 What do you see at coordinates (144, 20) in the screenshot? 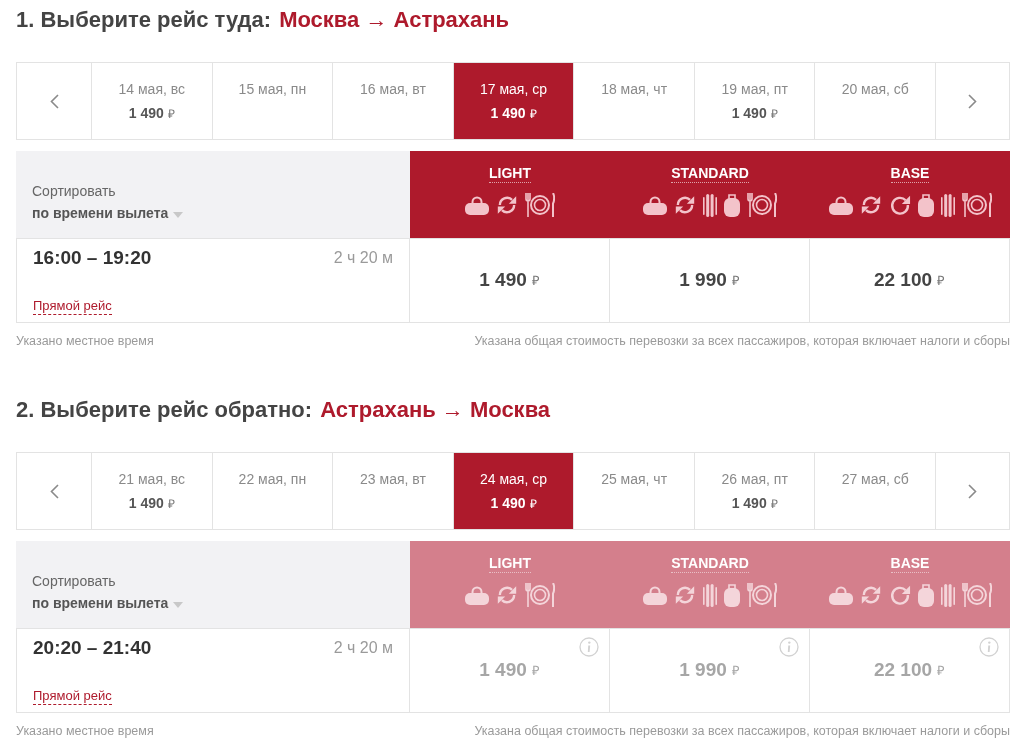
I see `section-title: 1. Выберите рейс туда:` at bounding box center [144, 20].